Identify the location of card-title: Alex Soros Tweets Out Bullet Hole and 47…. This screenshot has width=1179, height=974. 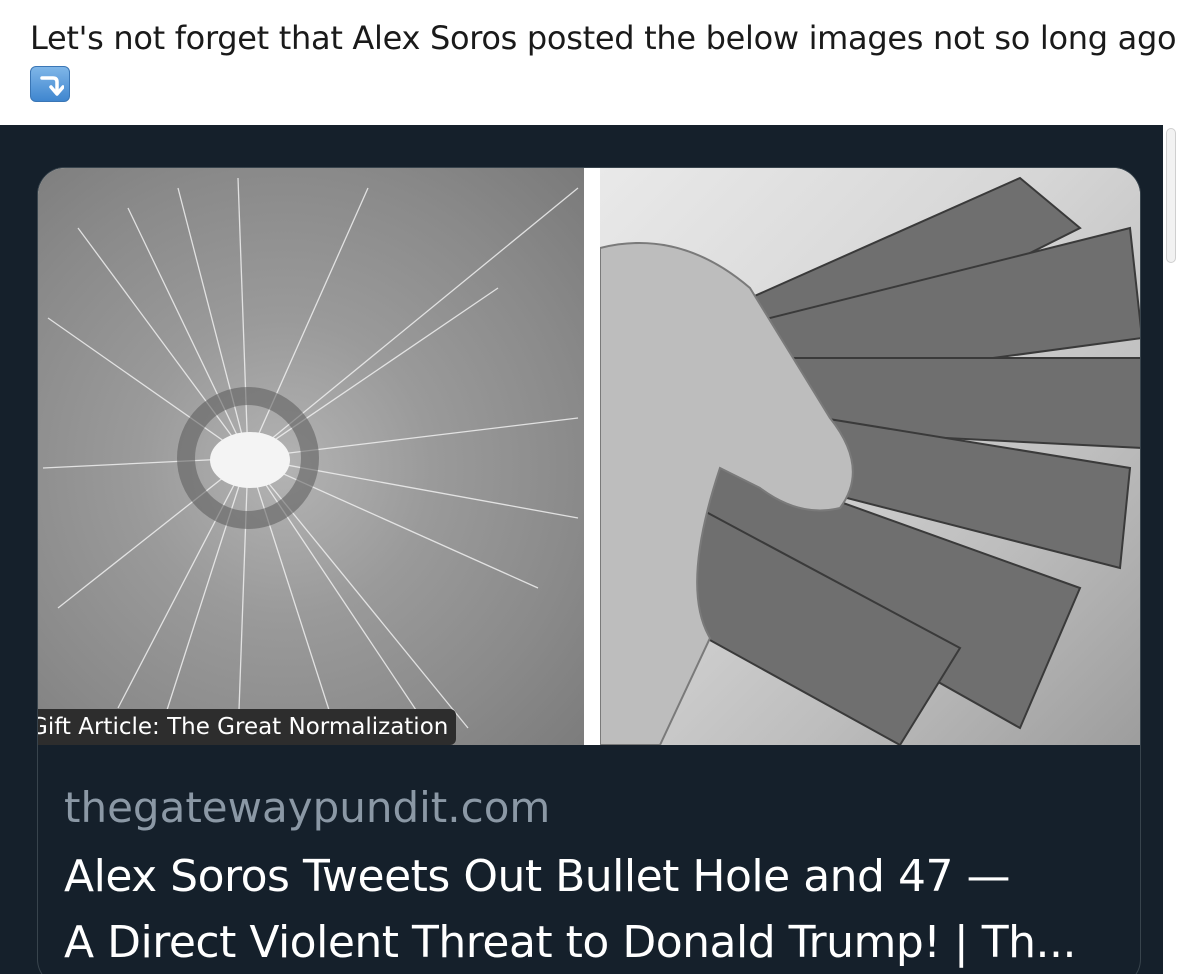
(594, 909).